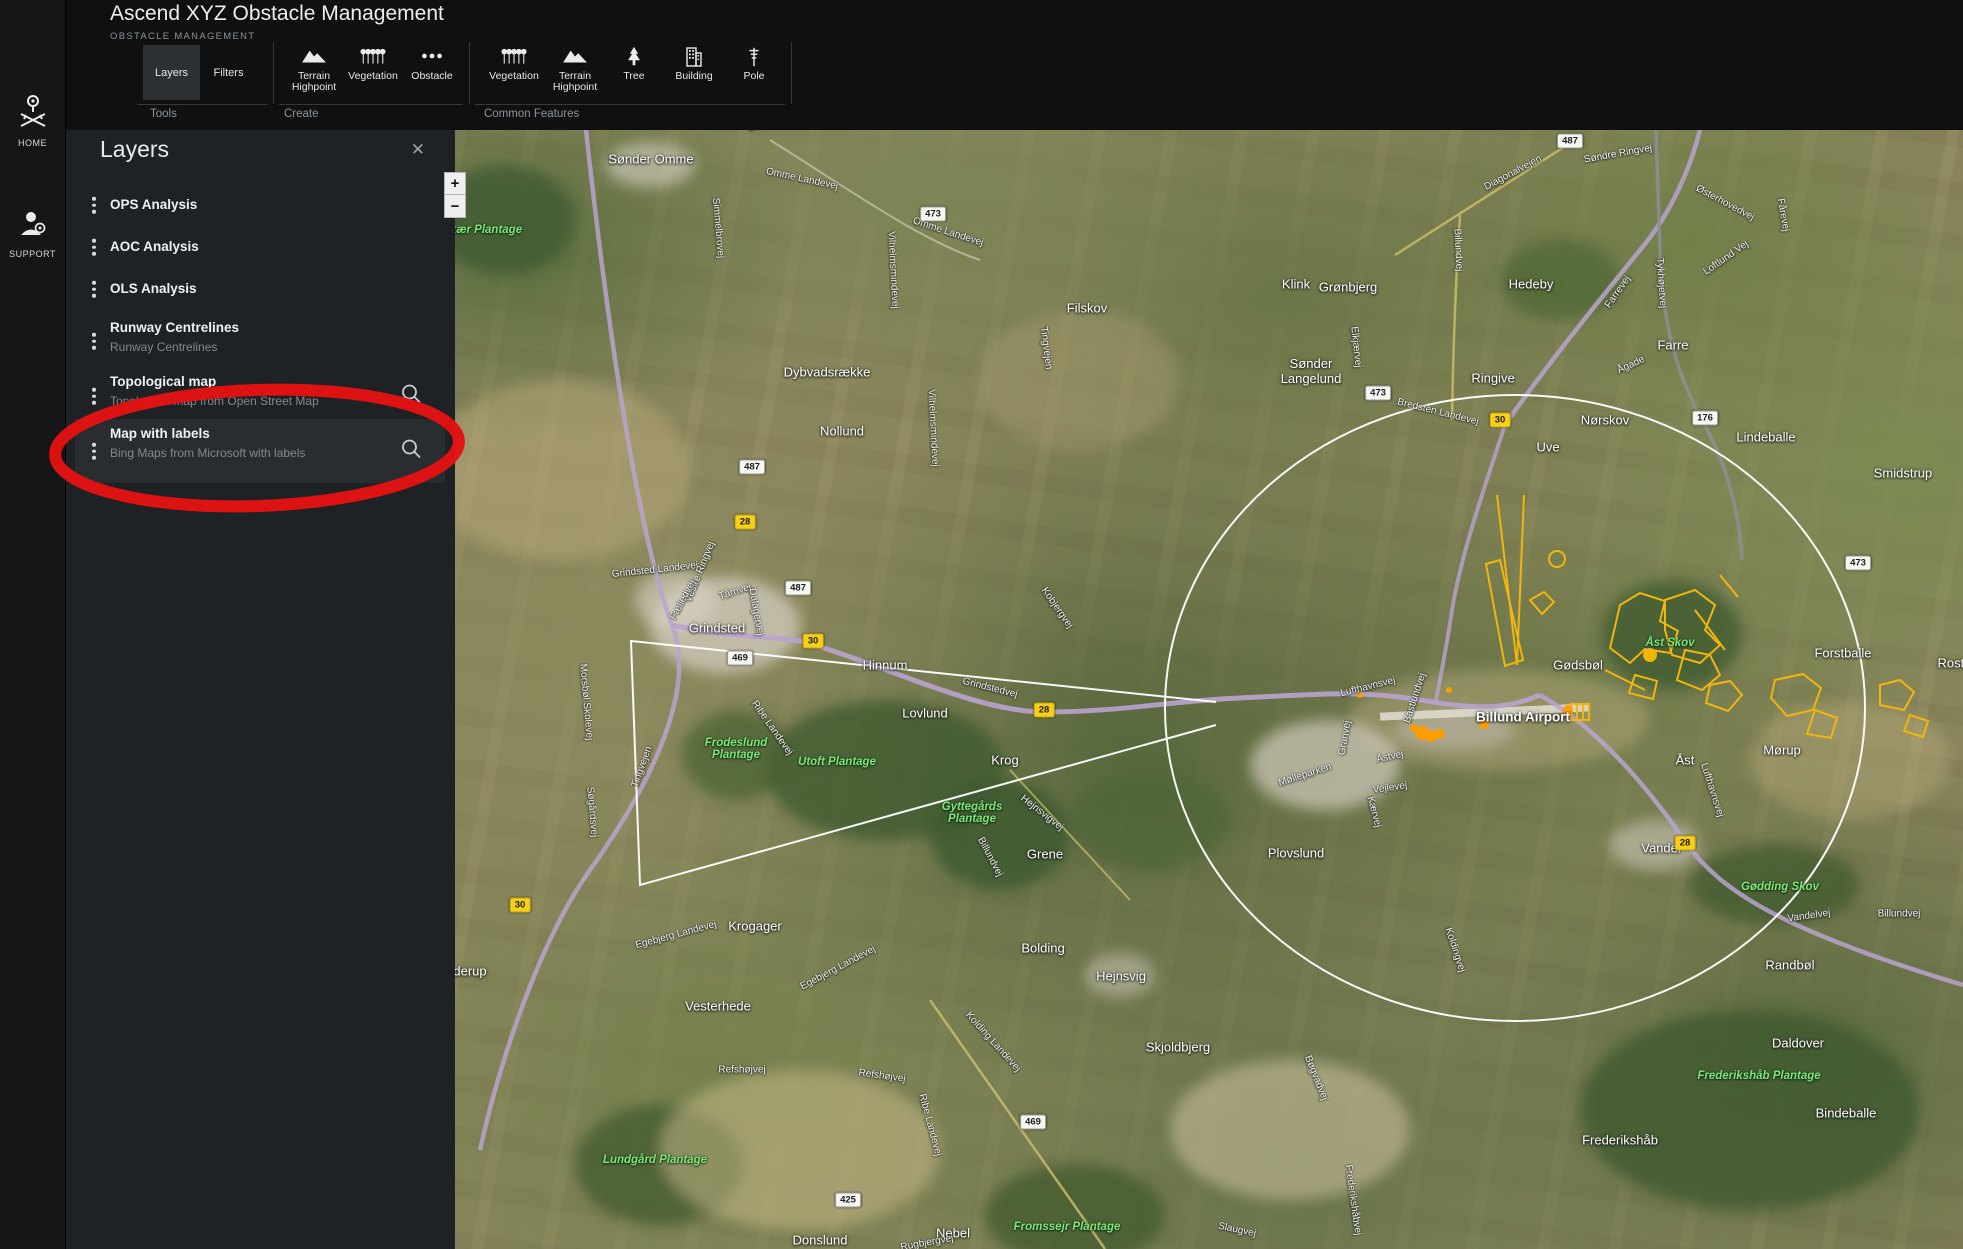 Image resolution: width=1963 pixels, height=1249 pixels. Describe the element at coordinates (160, 433) in the screenshot. I see `layer-item-title: Map with labels` at that location.